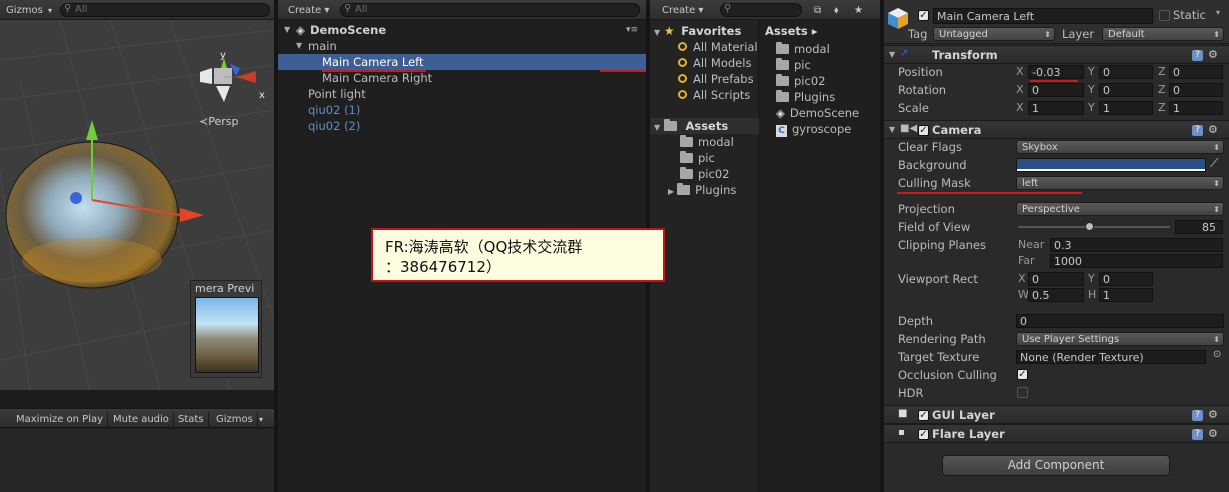  I want to click on projection-dropdown: Perspective ⬍, so click(1120, 209).